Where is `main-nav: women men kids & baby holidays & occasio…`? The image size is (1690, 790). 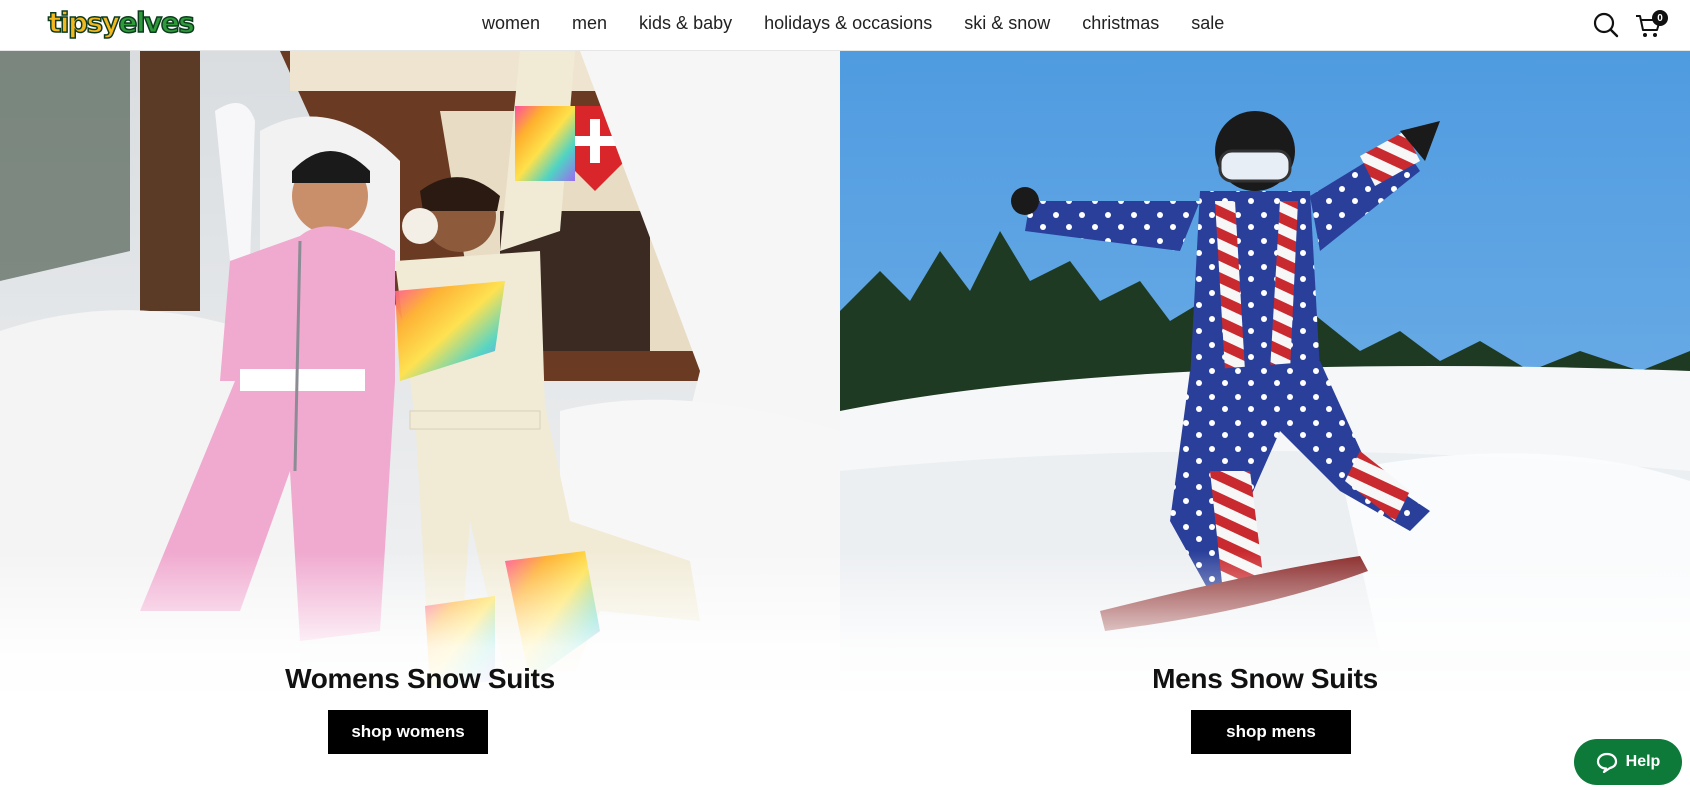 main-nav: women men kids & baby holidays & occasio… is located at coordinates (853, 23).